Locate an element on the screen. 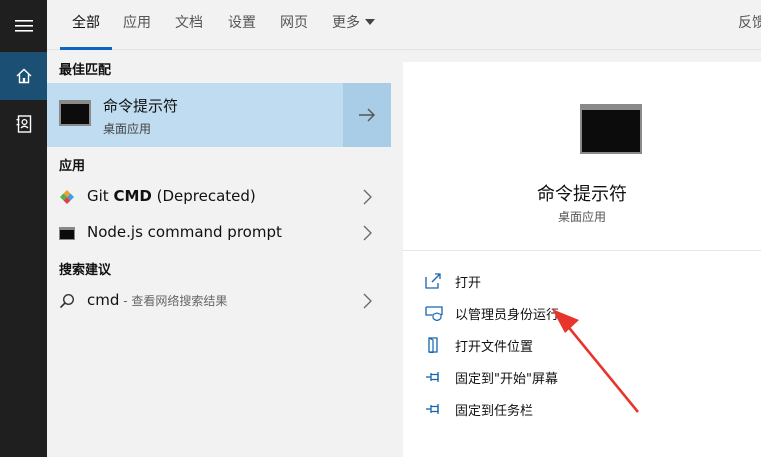 The width and height of the screenshot is (761, 457). notebook-icon is located at coordinates (23, 124).